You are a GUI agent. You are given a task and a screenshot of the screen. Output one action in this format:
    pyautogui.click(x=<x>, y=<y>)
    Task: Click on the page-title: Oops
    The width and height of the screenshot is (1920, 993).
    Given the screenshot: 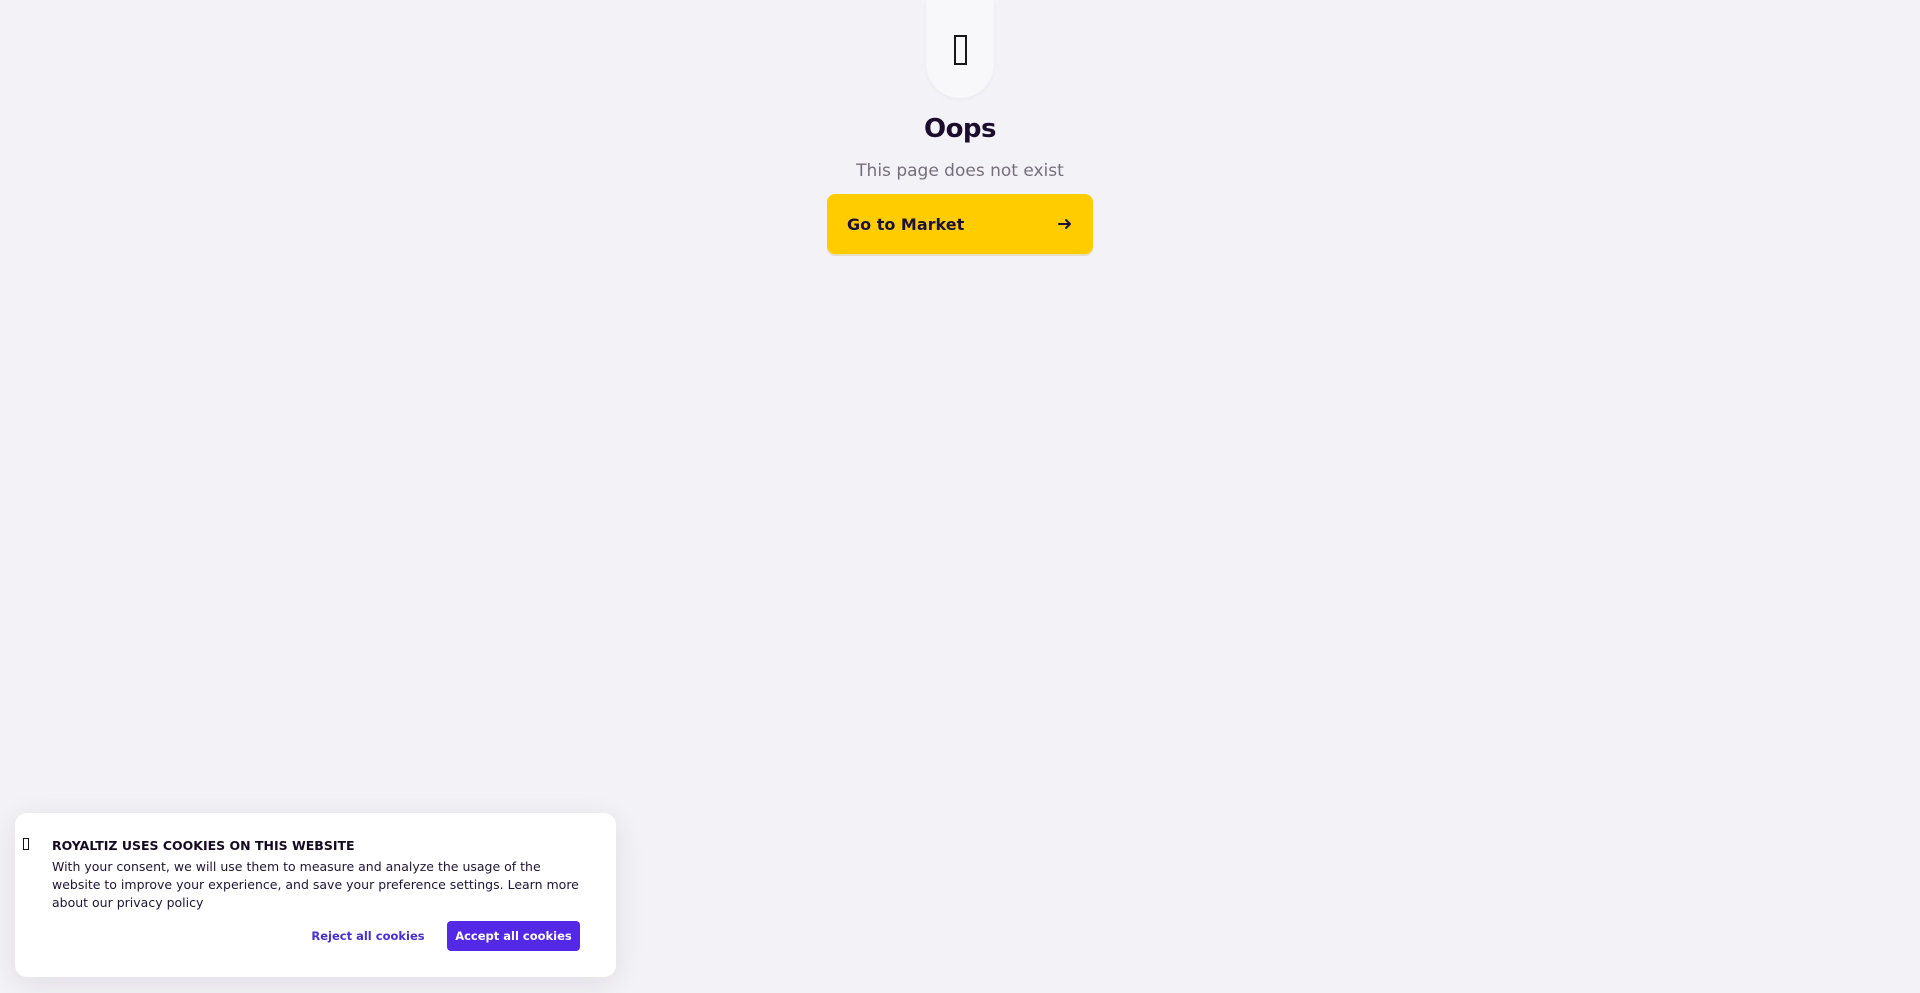 What is the action you would take?
    pyautogui.click(x=960, y=129)
    